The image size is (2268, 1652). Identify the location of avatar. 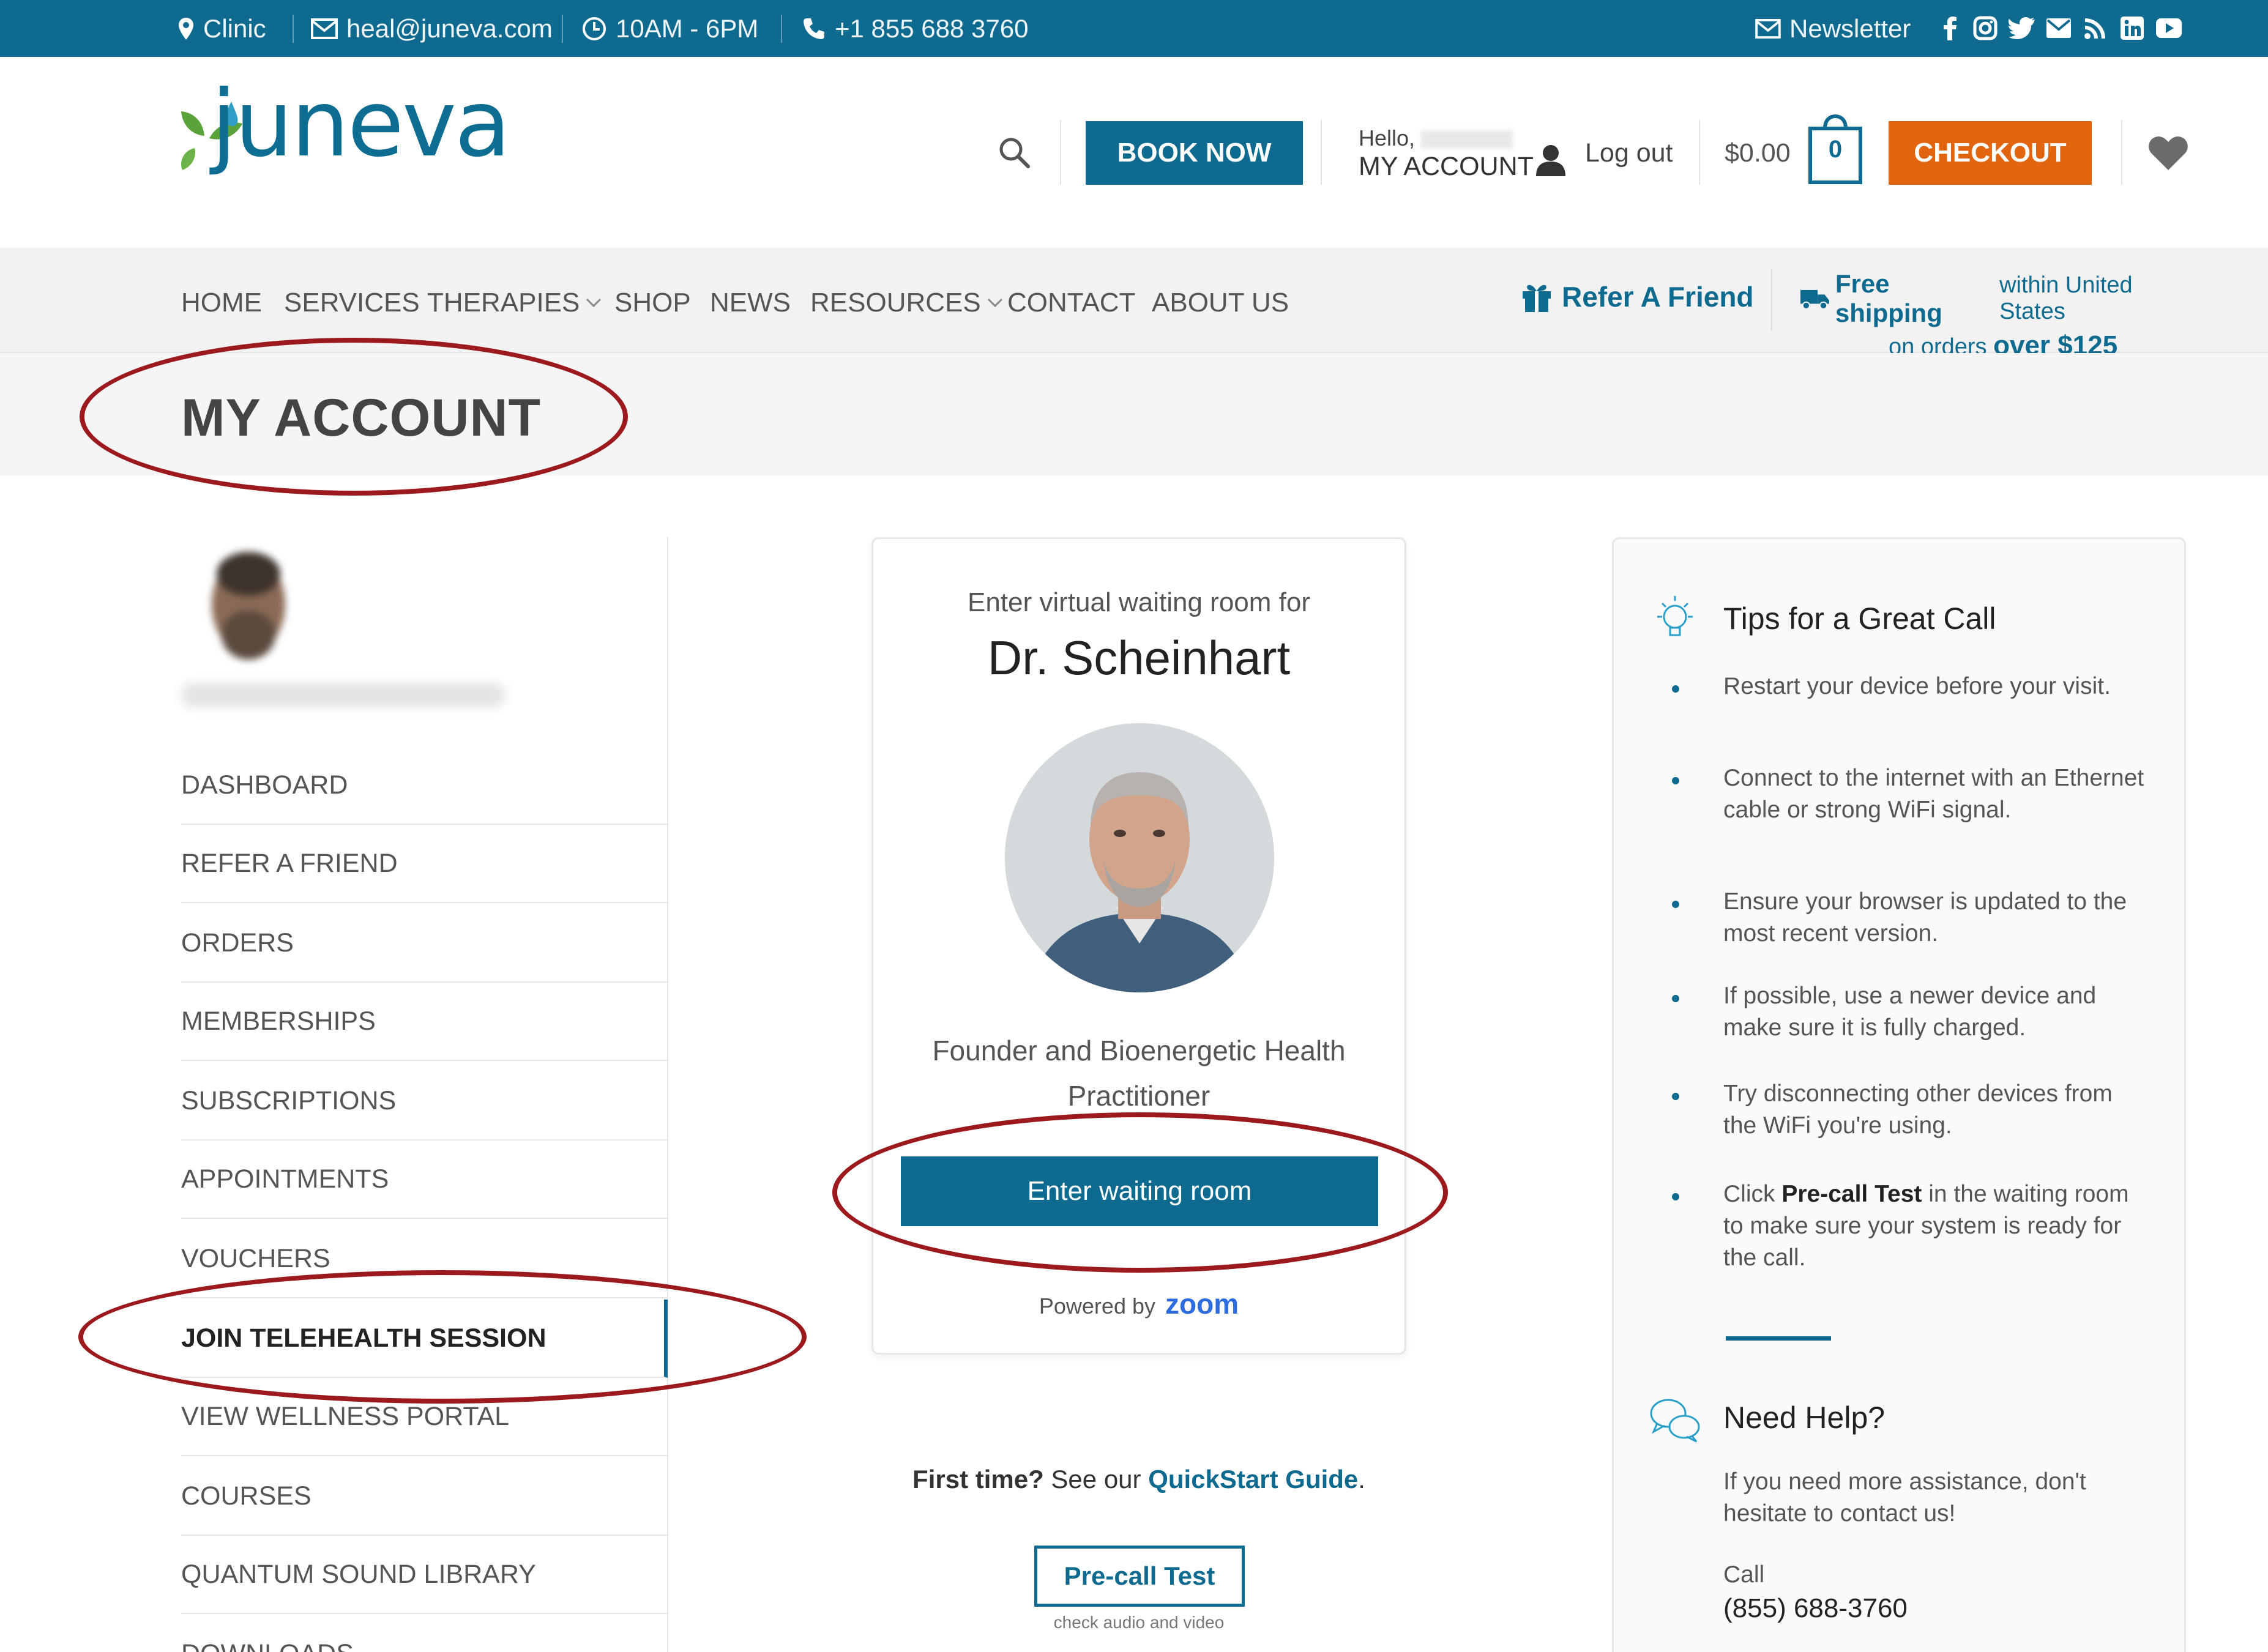
(236, 604).